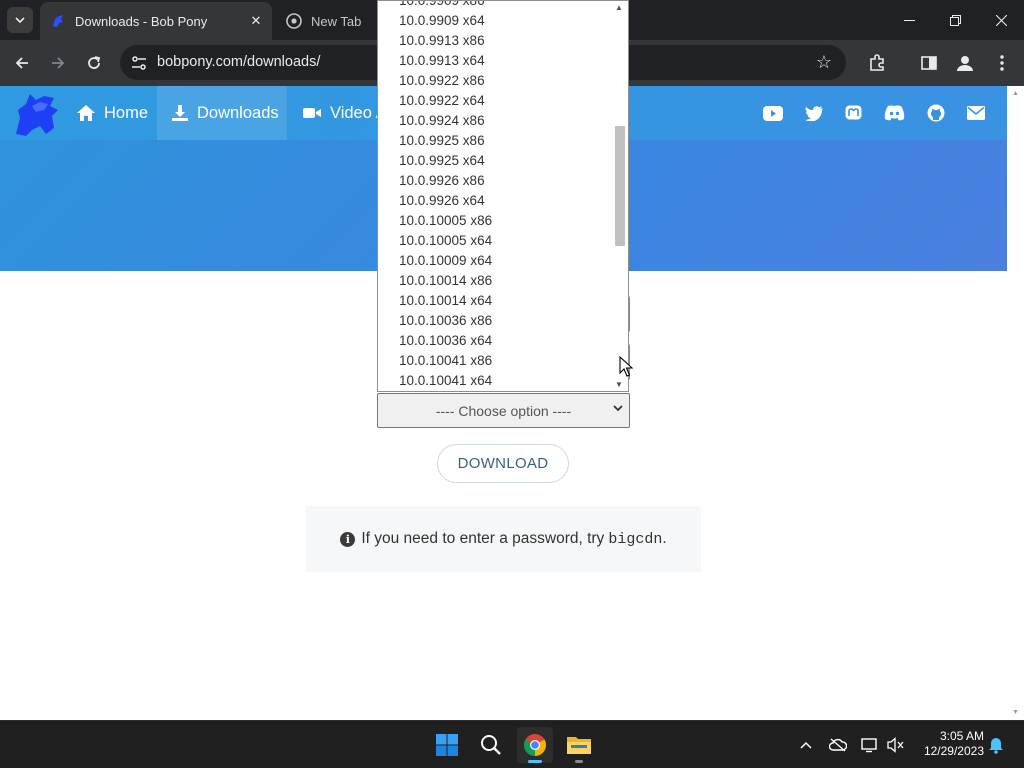 Image resolution: width=1024 pixels, height=768 pixels. Describe the element at coordinates (238, 62) in the screenshot. I see `url-text: bobpony.com/downloads/` at that location.